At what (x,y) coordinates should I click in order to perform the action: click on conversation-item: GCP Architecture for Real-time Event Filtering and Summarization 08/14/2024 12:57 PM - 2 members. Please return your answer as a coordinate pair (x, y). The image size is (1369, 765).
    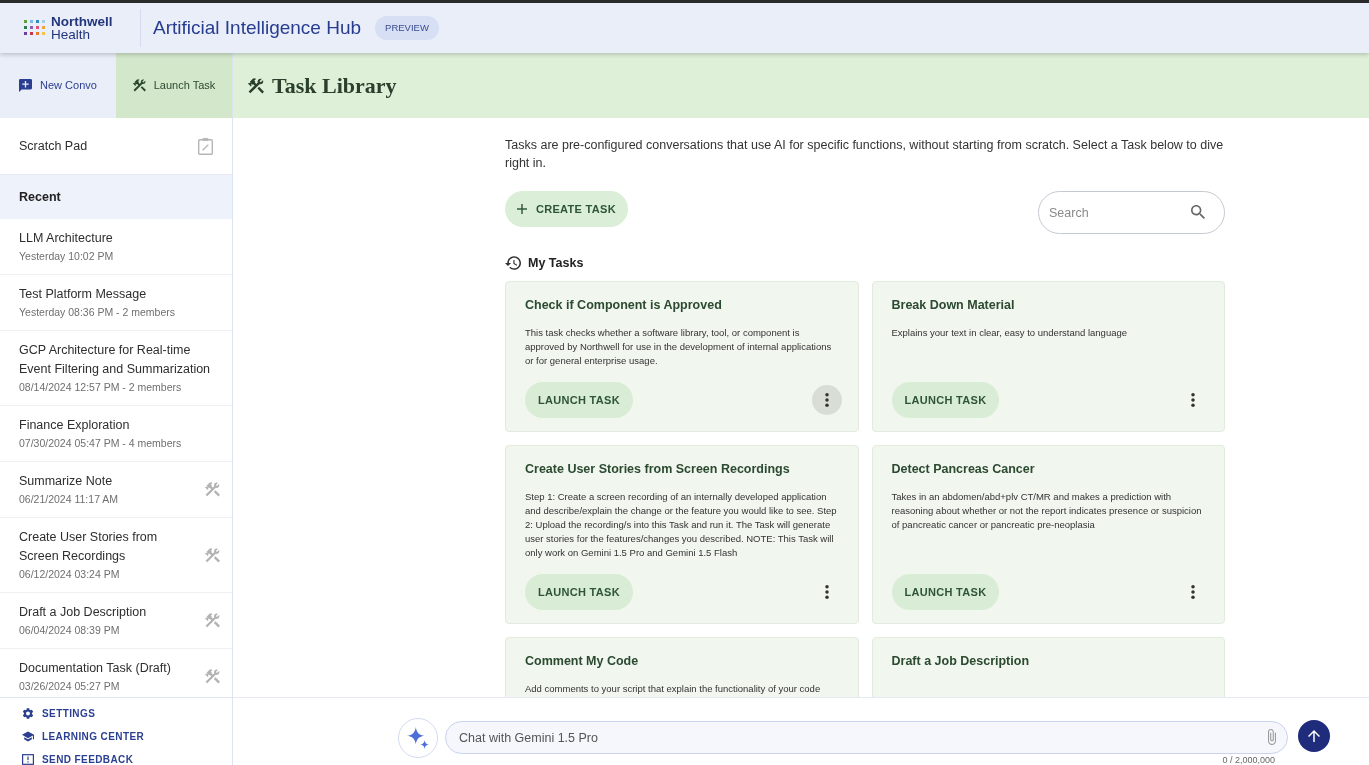
    Looking at the image, I should click on (116, 368).